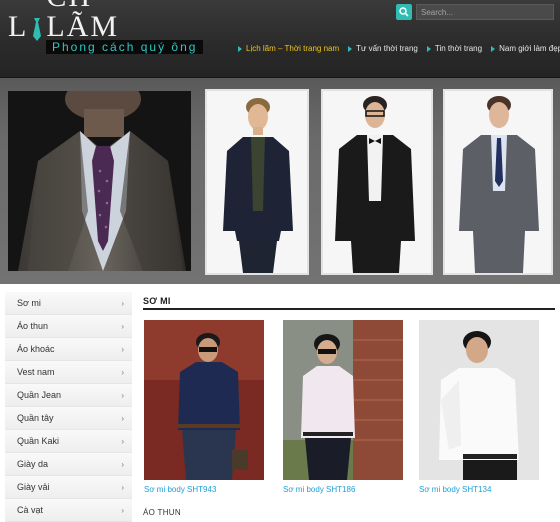 The width and height of the screenshot is (560, 522). I want to click on sidebar-item-label: Giày da, so click(33, 464).